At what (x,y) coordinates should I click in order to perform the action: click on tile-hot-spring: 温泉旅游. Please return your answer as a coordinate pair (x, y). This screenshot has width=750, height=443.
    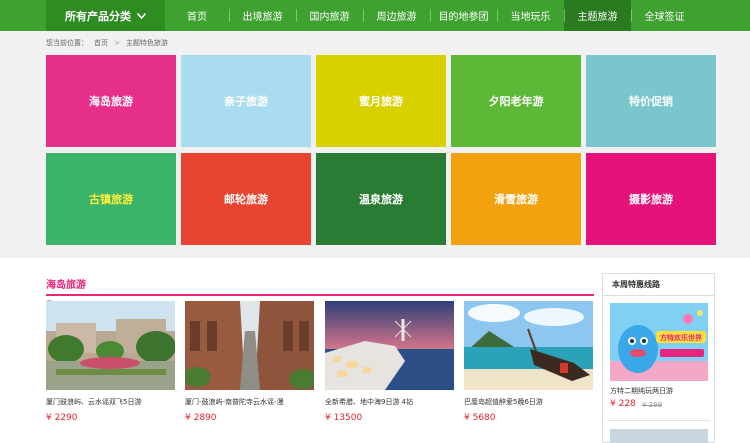
    Looking at the image, I should click on (381, 199).